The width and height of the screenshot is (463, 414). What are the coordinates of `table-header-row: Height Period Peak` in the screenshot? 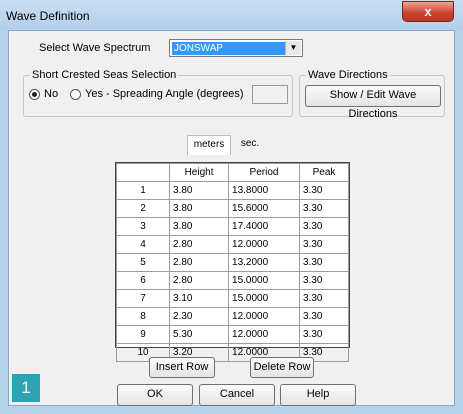 It's located at (233, 172).